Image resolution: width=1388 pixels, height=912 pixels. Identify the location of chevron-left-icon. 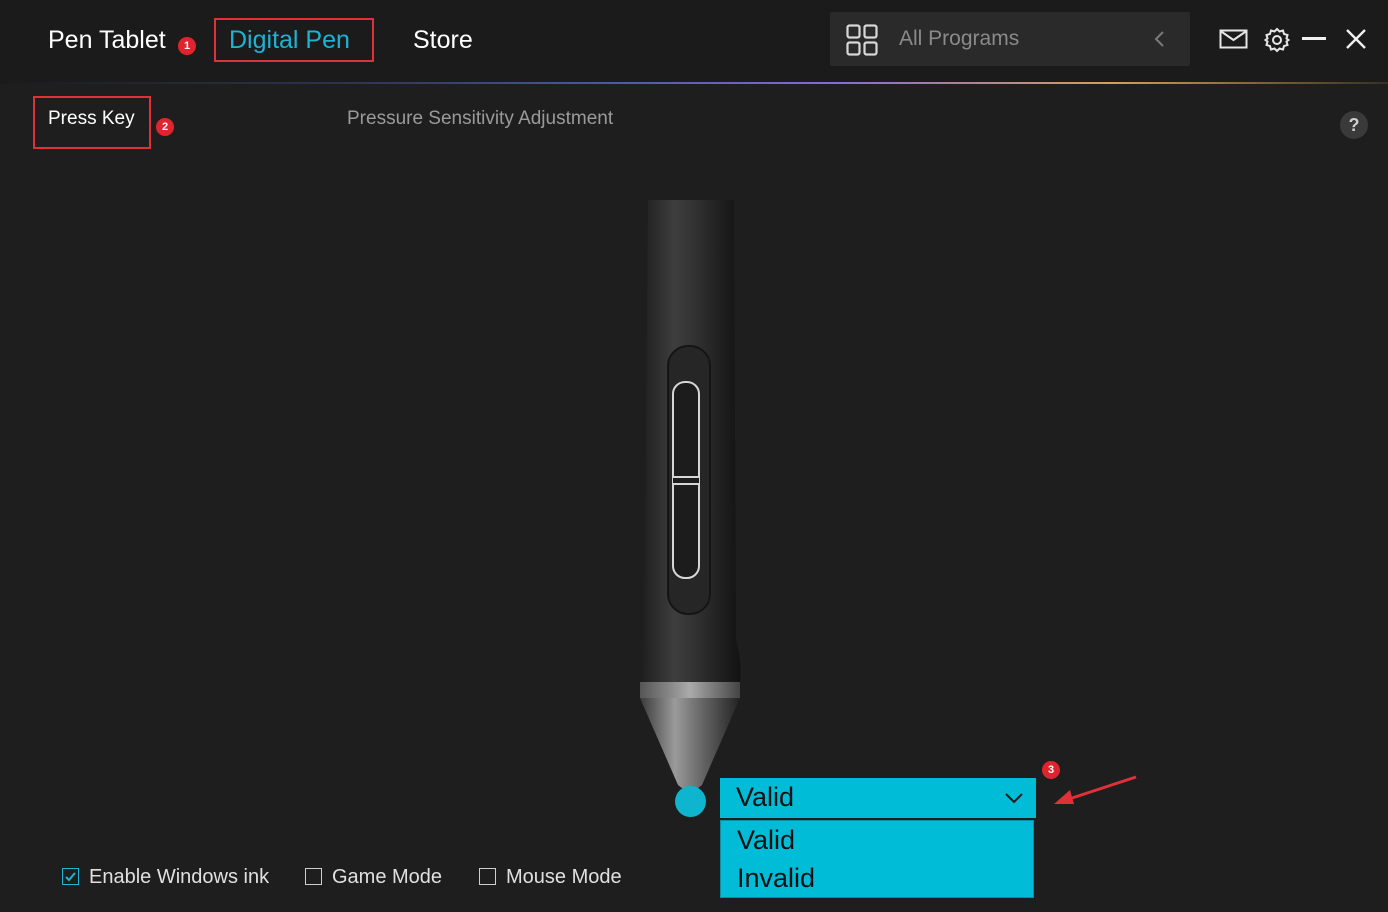
(1160, 39).